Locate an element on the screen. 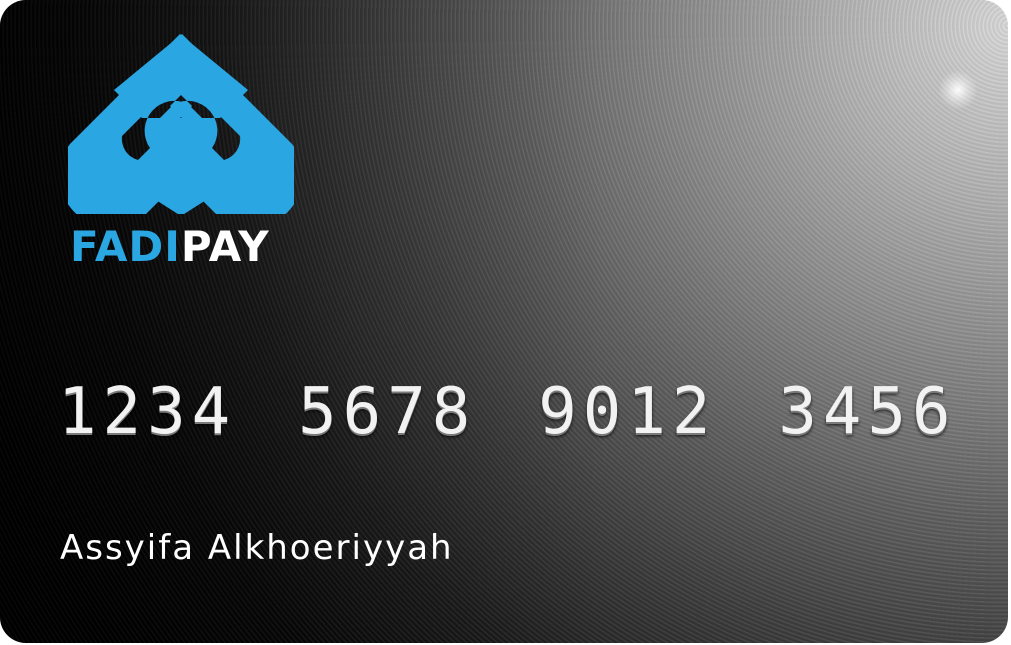  card-number-group-3: 9012 is located at coordinates (627, 412).